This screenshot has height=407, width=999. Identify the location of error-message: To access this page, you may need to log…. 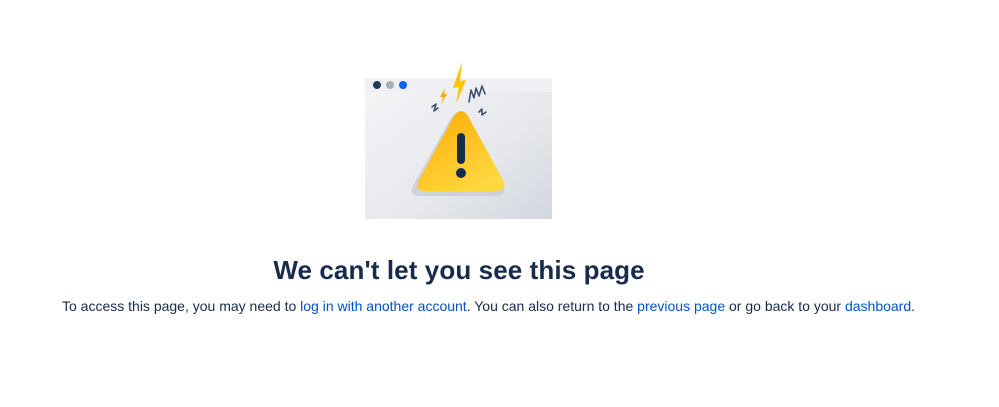
(488, 306).